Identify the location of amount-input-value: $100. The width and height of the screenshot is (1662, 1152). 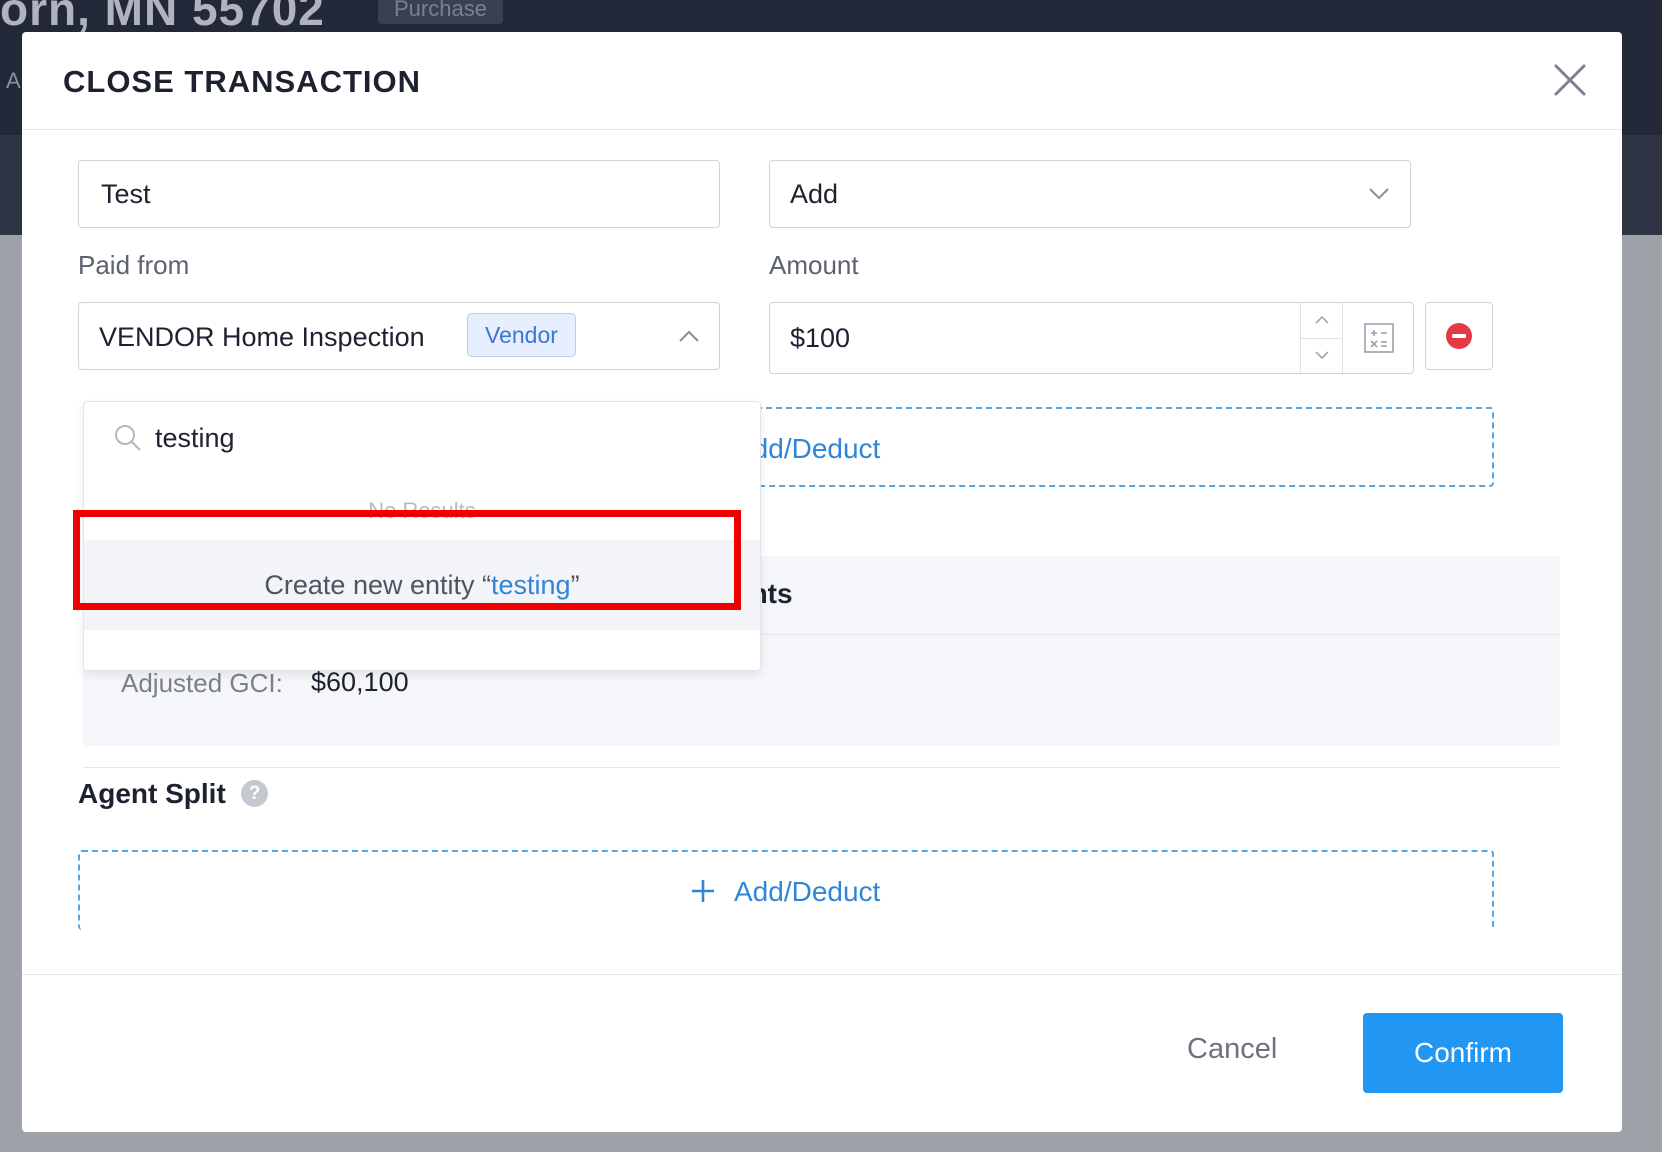
(820, 338).